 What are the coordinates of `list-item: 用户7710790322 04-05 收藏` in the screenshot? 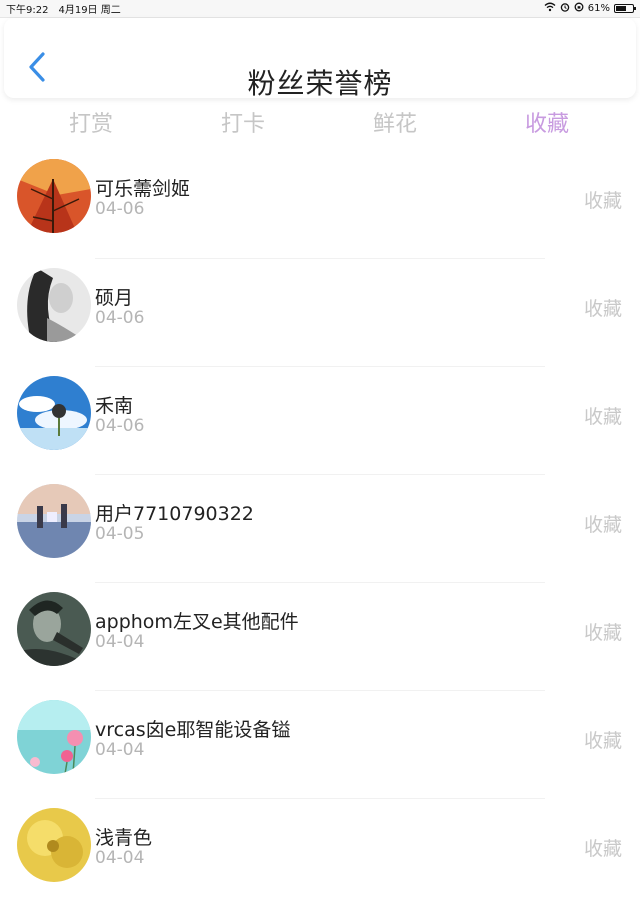 It's located at (320, 528).